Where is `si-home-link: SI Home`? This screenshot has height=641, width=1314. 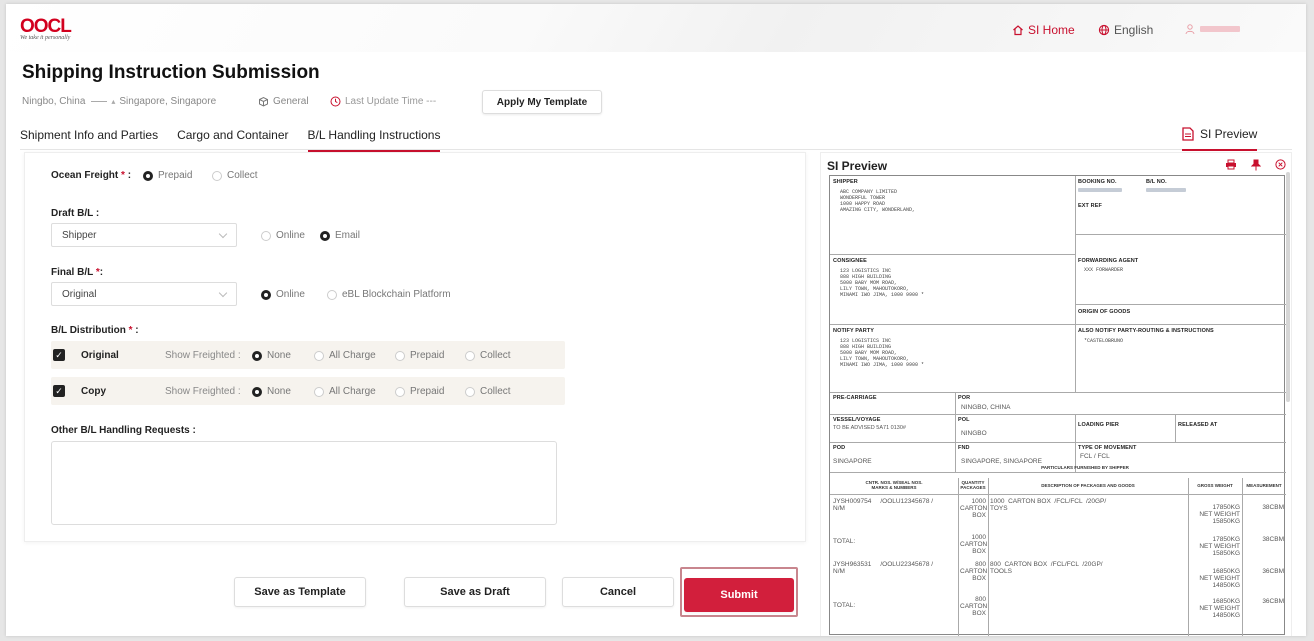 si-home-link: SI Home is located at coordinates (1043, 30).